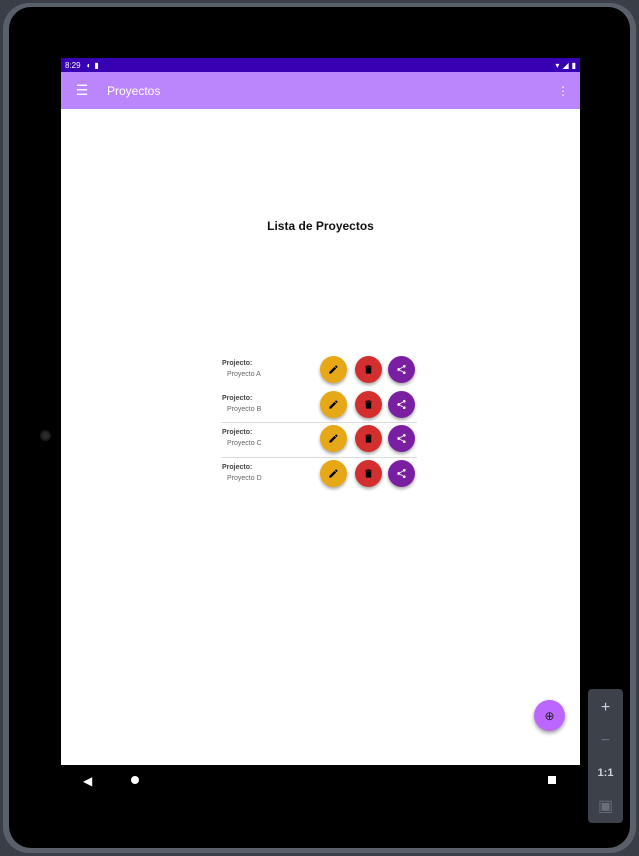 This screenshot has width=639, height=856. Describe the element at coordinates (244, 374) in the screenshot. I see `project-name: Proyecto A` at that location.